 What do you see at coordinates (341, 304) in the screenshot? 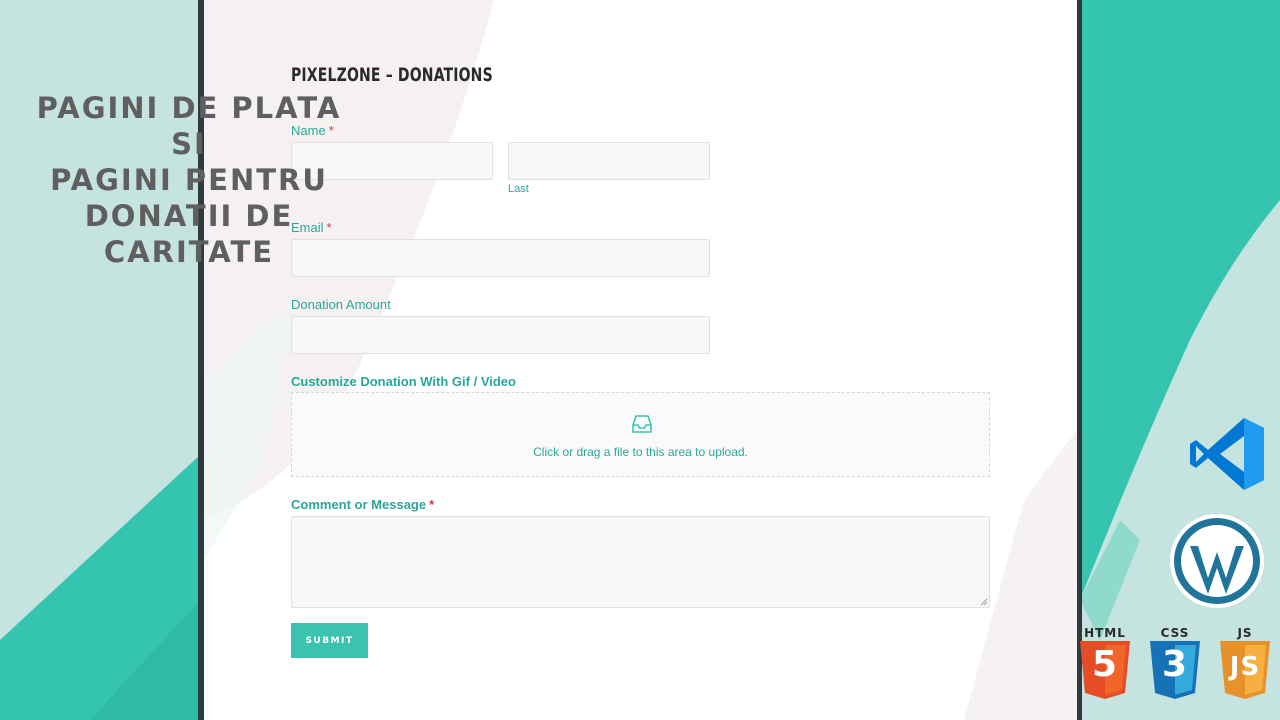
I see `donation-amount-label: Donation Amount` at bounding box center [341, 304].